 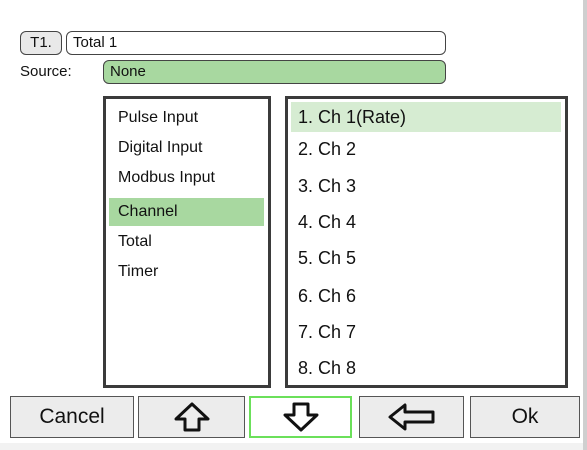 I want to click on channel-item-6: 6. Ch 6, so click(x=426, y=296).